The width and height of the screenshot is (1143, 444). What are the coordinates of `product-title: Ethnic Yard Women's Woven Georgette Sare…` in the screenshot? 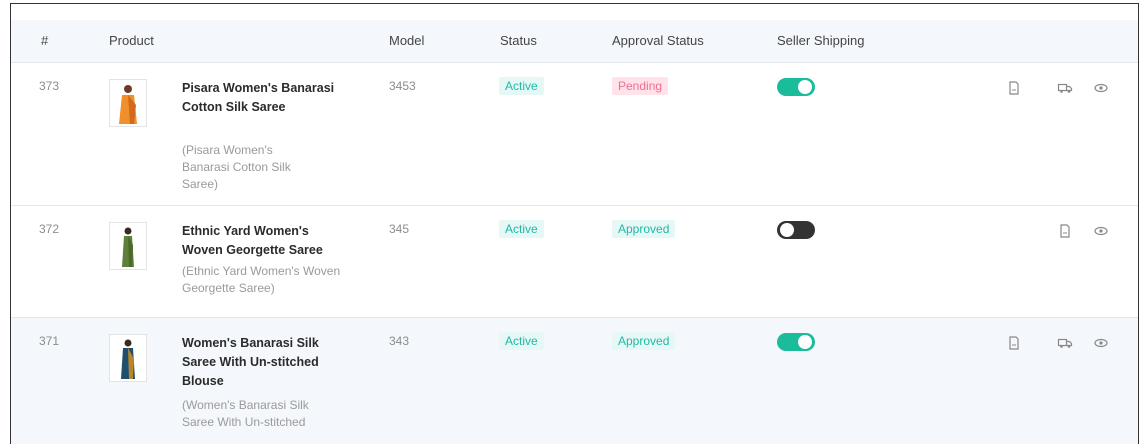 It's located at (262, 241).